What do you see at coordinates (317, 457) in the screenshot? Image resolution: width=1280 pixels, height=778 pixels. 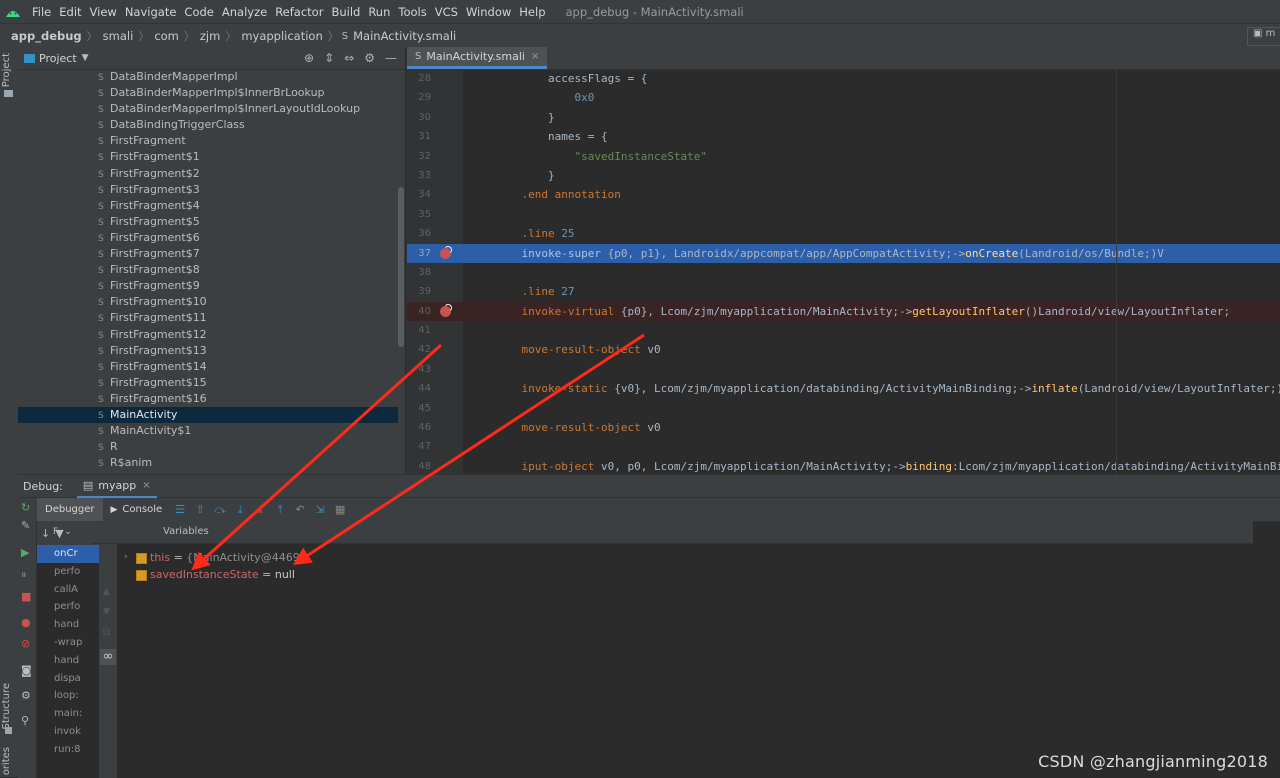 I see `arrow-to-this-variable` at bounding box center [317, 457].